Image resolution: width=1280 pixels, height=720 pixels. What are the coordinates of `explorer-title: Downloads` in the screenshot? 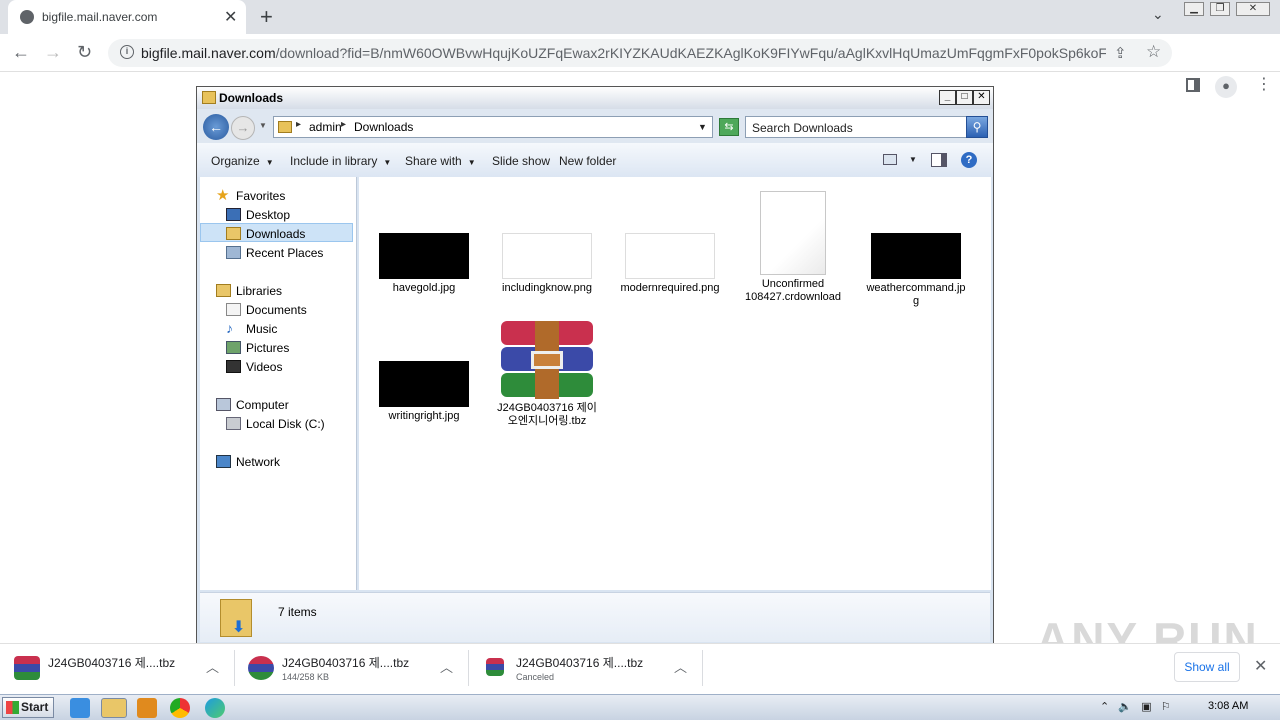 It's located at (251, 98).